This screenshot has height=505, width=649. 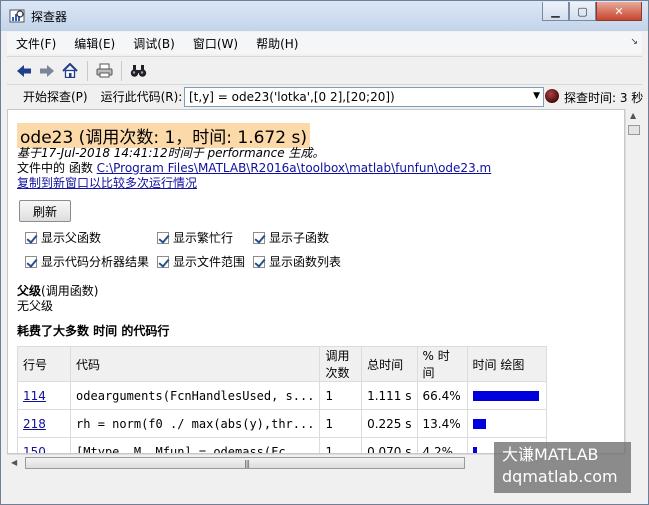 I want to click on total-time-cell: 0.070 s, so click(x=389, y=445).